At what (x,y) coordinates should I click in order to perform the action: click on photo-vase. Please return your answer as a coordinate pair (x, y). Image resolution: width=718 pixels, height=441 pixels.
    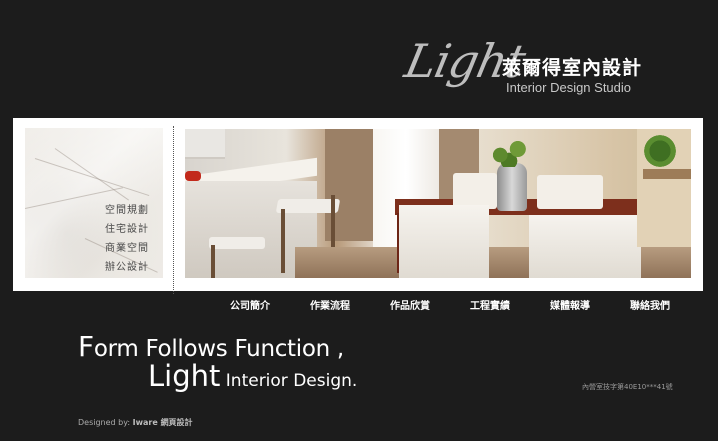
    Looking at the image, I should click on (512, 187).